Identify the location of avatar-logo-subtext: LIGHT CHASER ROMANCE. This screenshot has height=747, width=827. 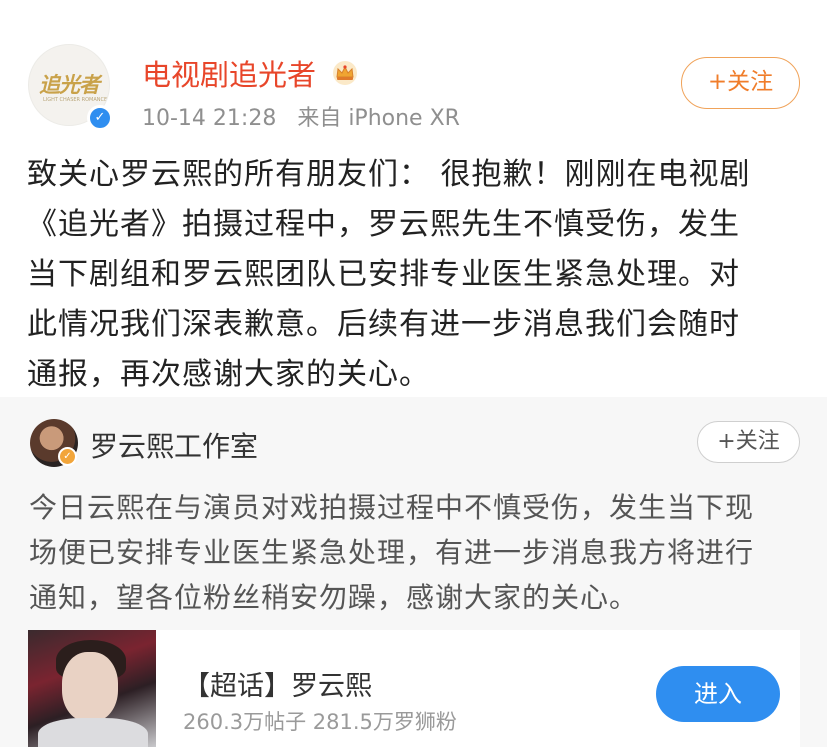
(75, 100).